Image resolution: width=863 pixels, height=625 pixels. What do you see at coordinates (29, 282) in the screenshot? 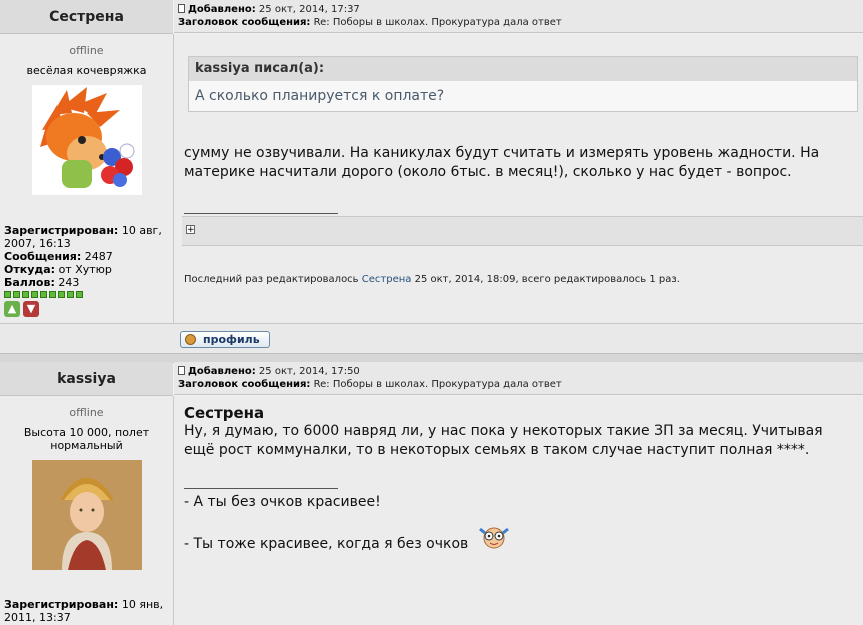
I see `points-label: Баллов:` at bounding box center [29, 282].